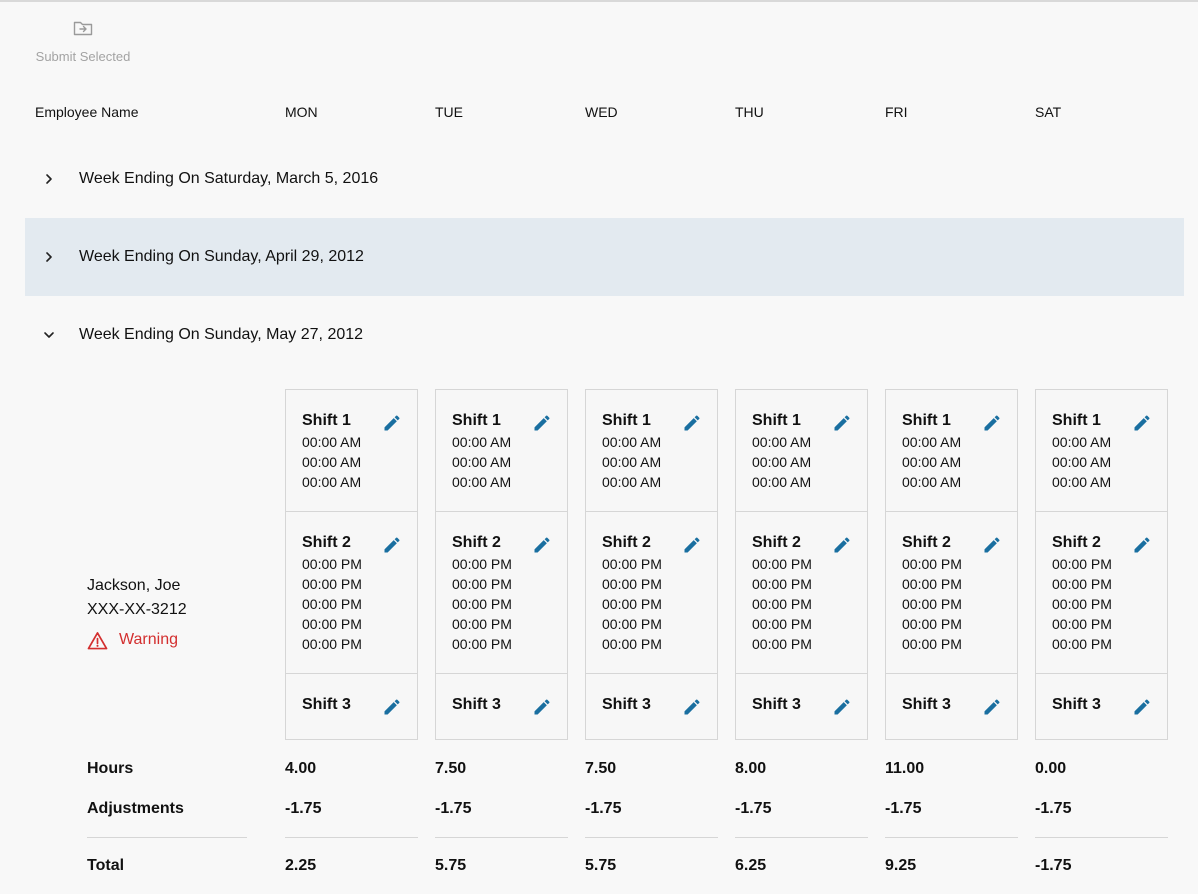  What do you see at coordinates (135, 808) in the screenshot?
I see `adjustments-label: Adjustments` at bounding box center [135, 808].